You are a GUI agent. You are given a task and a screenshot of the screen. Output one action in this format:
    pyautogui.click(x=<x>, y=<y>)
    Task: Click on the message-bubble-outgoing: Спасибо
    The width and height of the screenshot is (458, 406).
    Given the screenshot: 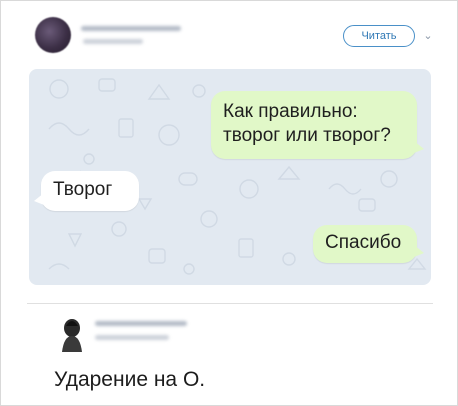 What is the action you would take?
    pyautogui.click(x=368, y=244)
    